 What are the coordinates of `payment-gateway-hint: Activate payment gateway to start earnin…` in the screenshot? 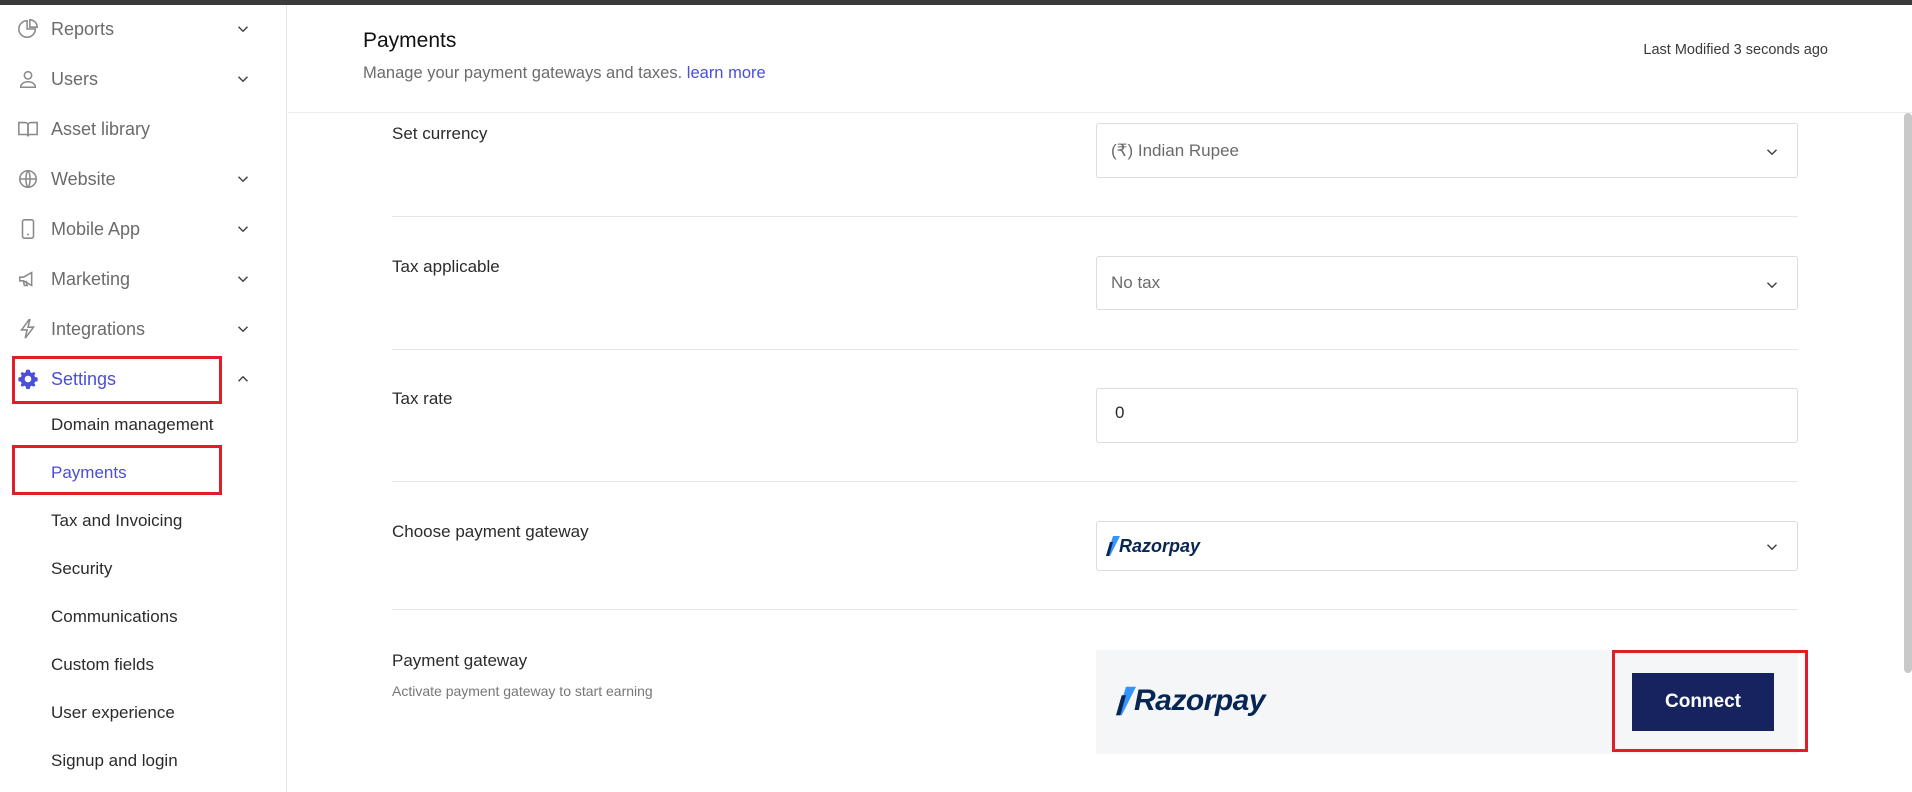 It's located at (522, 691).